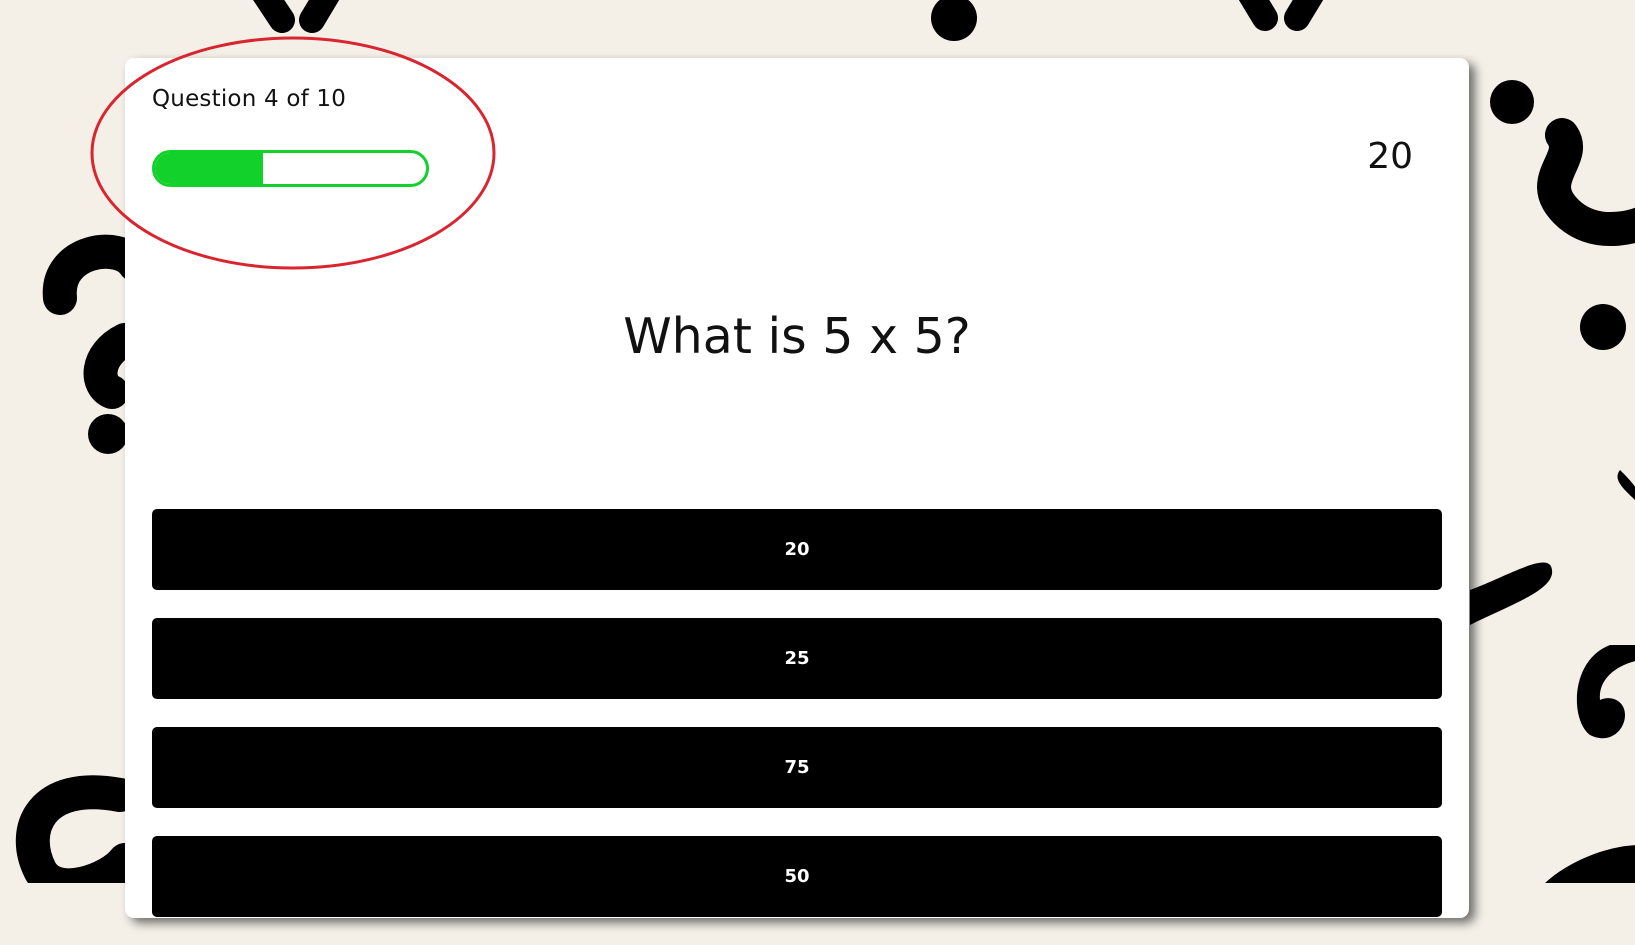 The height and width of the screenshot is (945, 1635). What do you see at coordinates (1552, 604) in the screenshot?
I see `quote-doodle` at bounding box center [1552, 604].